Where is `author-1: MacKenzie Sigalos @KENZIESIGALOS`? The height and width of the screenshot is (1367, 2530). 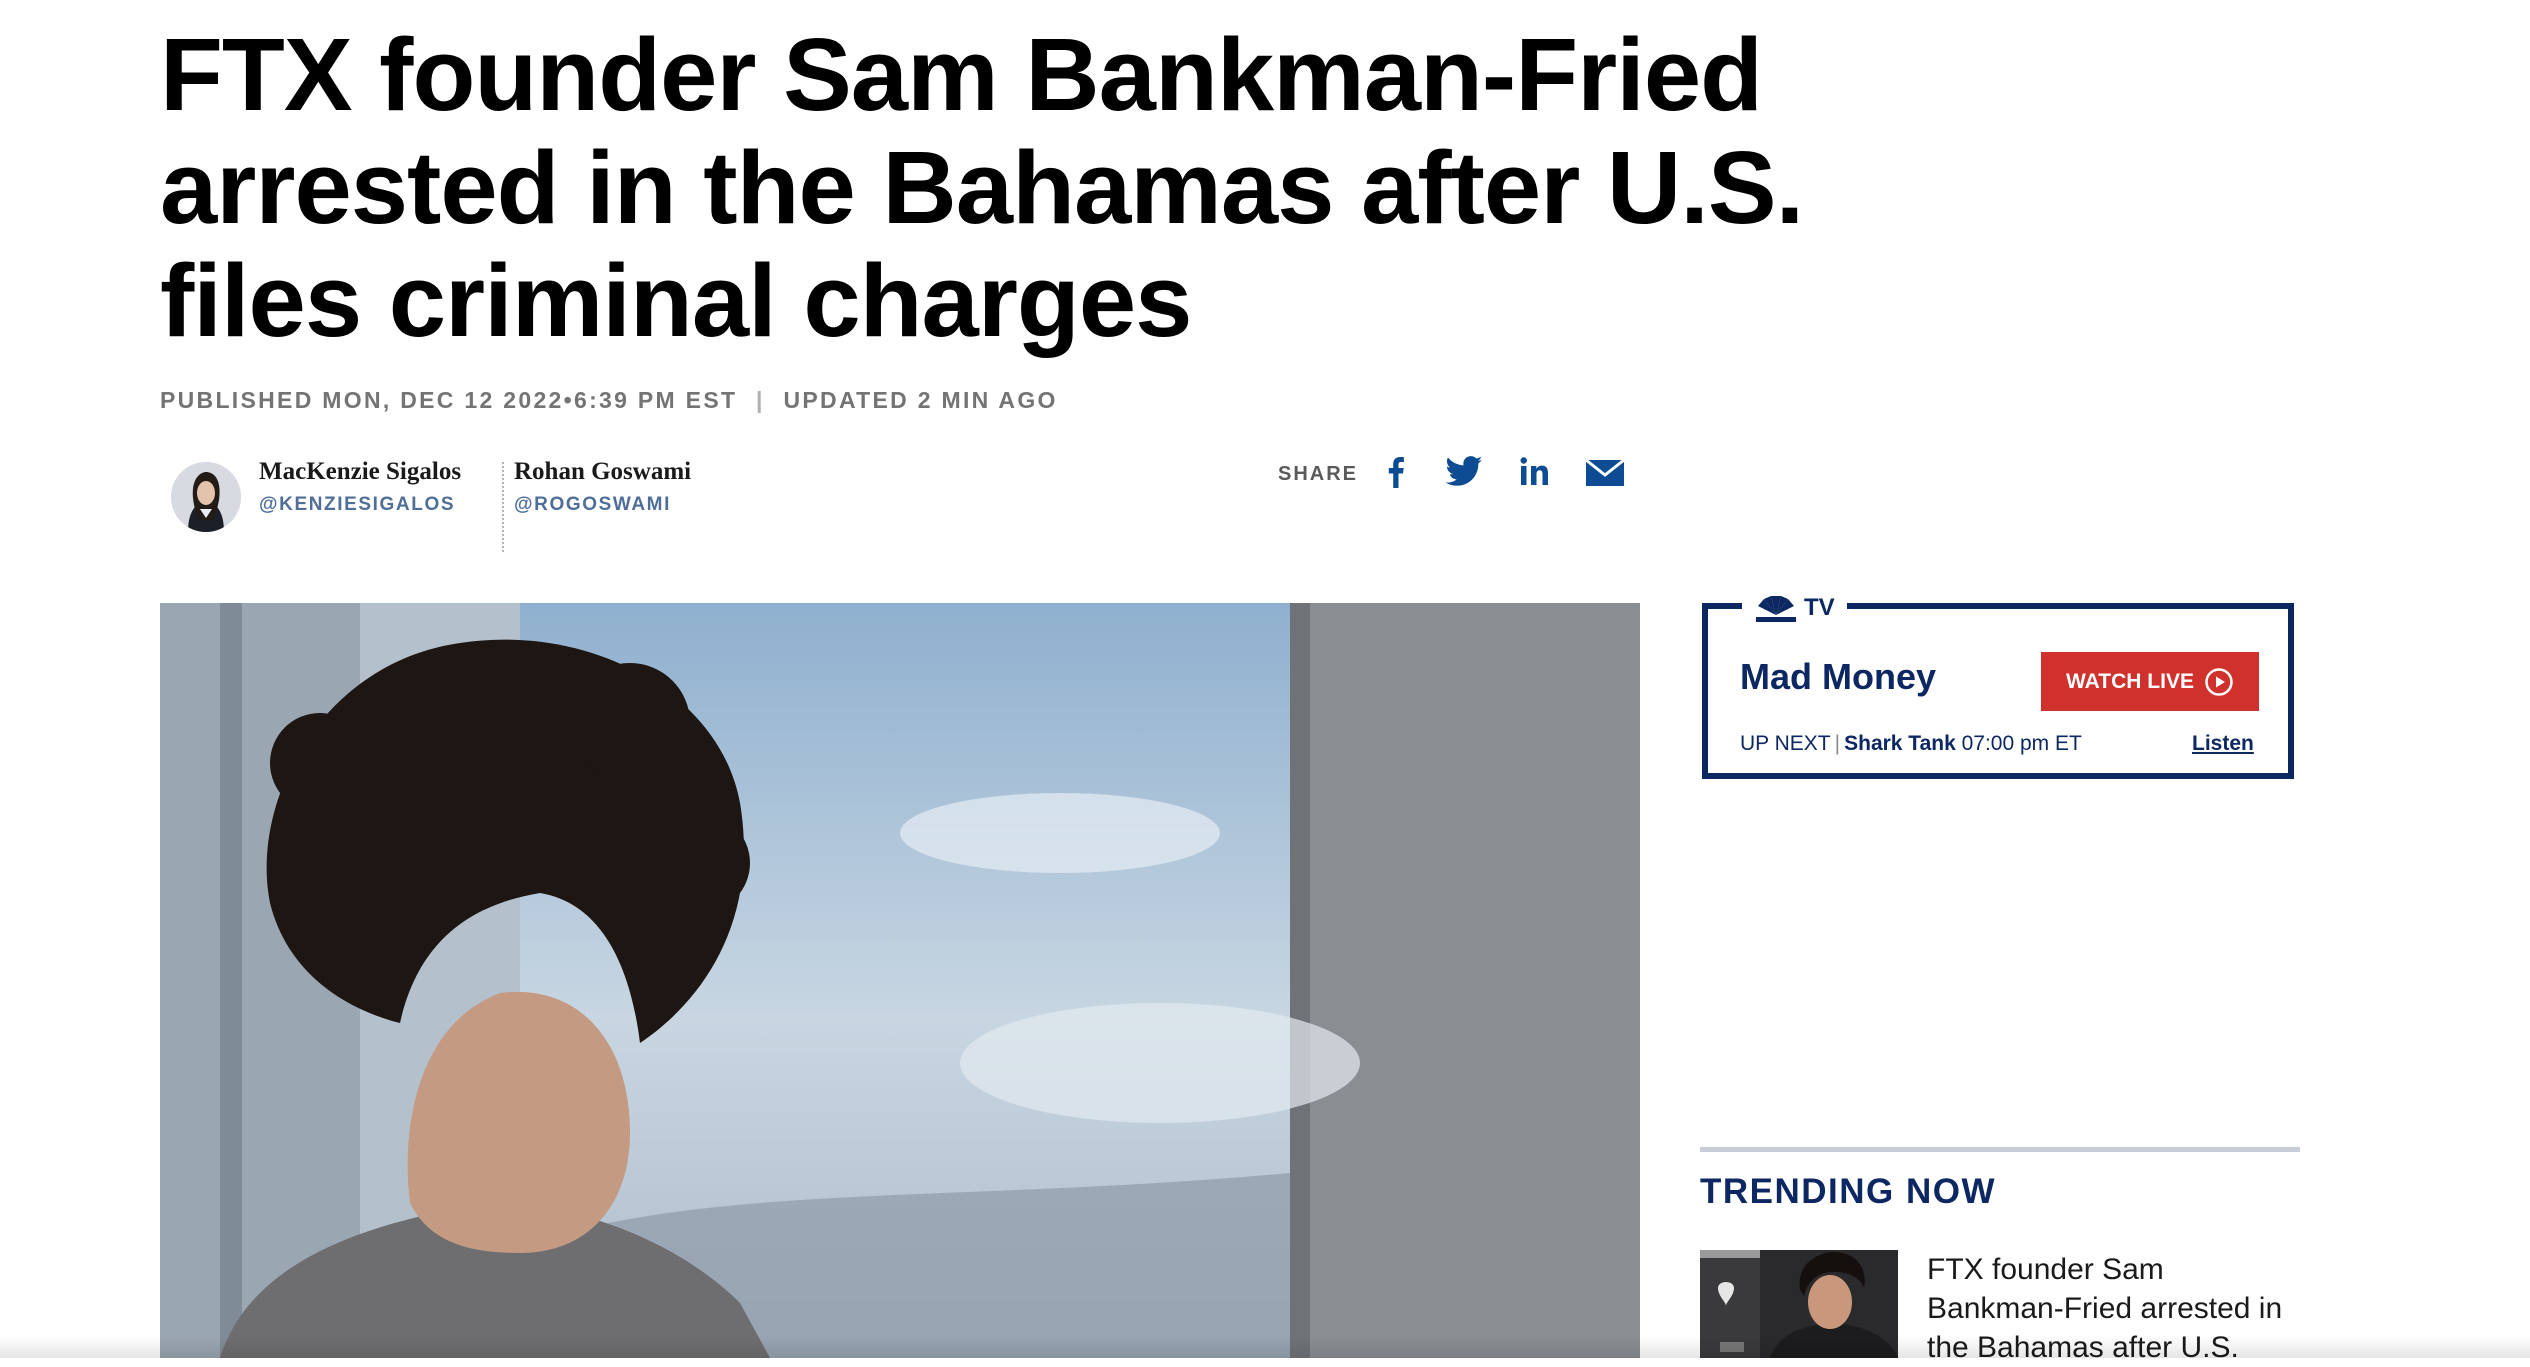
author-1: MacKenzie Sigalos @KENZIESIGALOS is located at coordinates (360, 487).